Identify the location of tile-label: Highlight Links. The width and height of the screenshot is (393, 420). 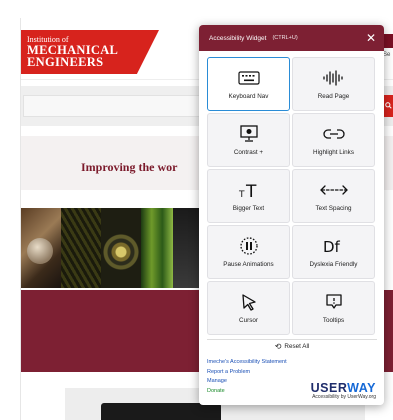
(333, 152).